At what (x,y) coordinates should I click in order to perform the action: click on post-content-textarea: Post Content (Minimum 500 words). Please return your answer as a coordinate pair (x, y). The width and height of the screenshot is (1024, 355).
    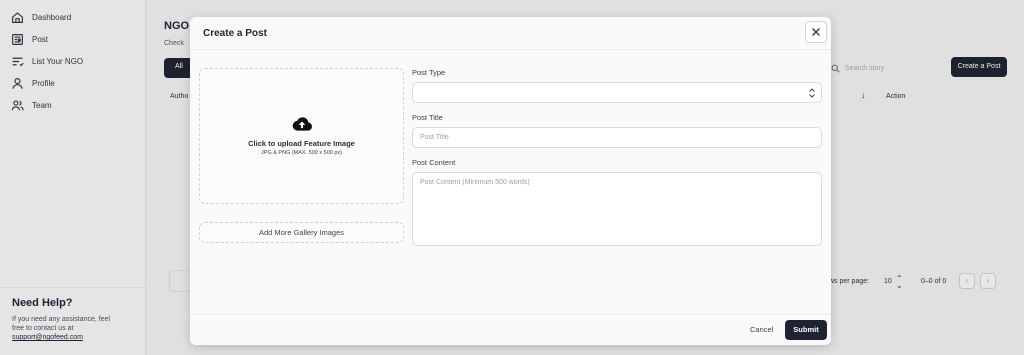
    Looking at the image, I should click on (617, 209).